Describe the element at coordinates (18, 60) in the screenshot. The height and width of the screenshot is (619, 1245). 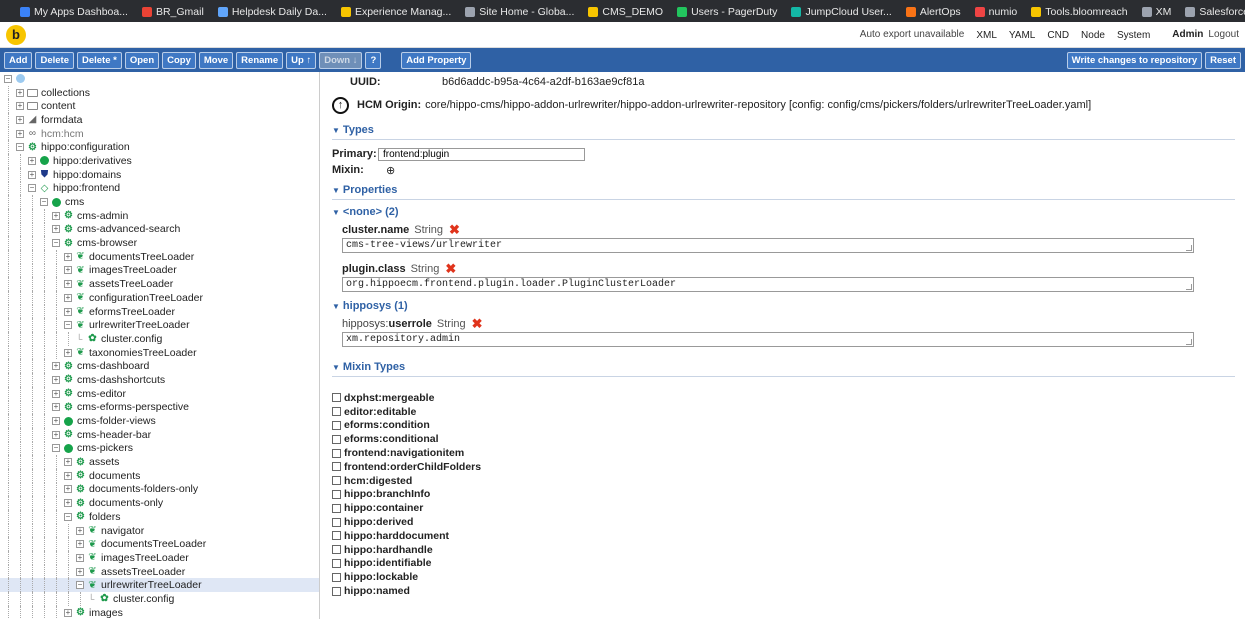
I see `add-button: Add` at that location.